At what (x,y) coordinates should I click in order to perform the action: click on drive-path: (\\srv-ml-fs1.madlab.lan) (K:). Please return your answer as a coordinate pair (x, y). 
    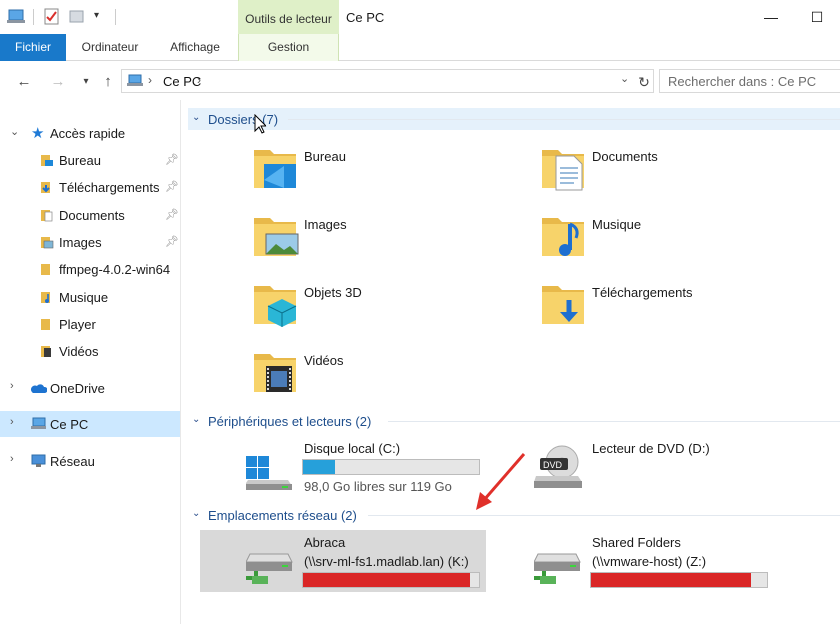
    Looking at the image, I should click on (386, 561).